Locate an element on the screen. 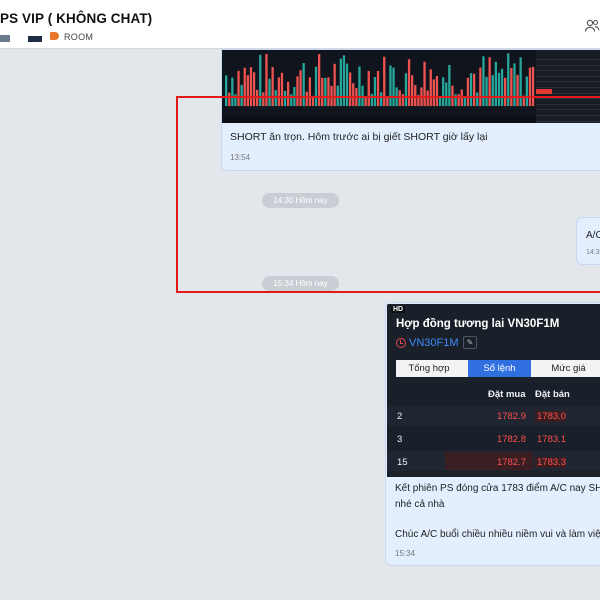  message-text: nhé cả nhà is located at coordinates (420, 504).